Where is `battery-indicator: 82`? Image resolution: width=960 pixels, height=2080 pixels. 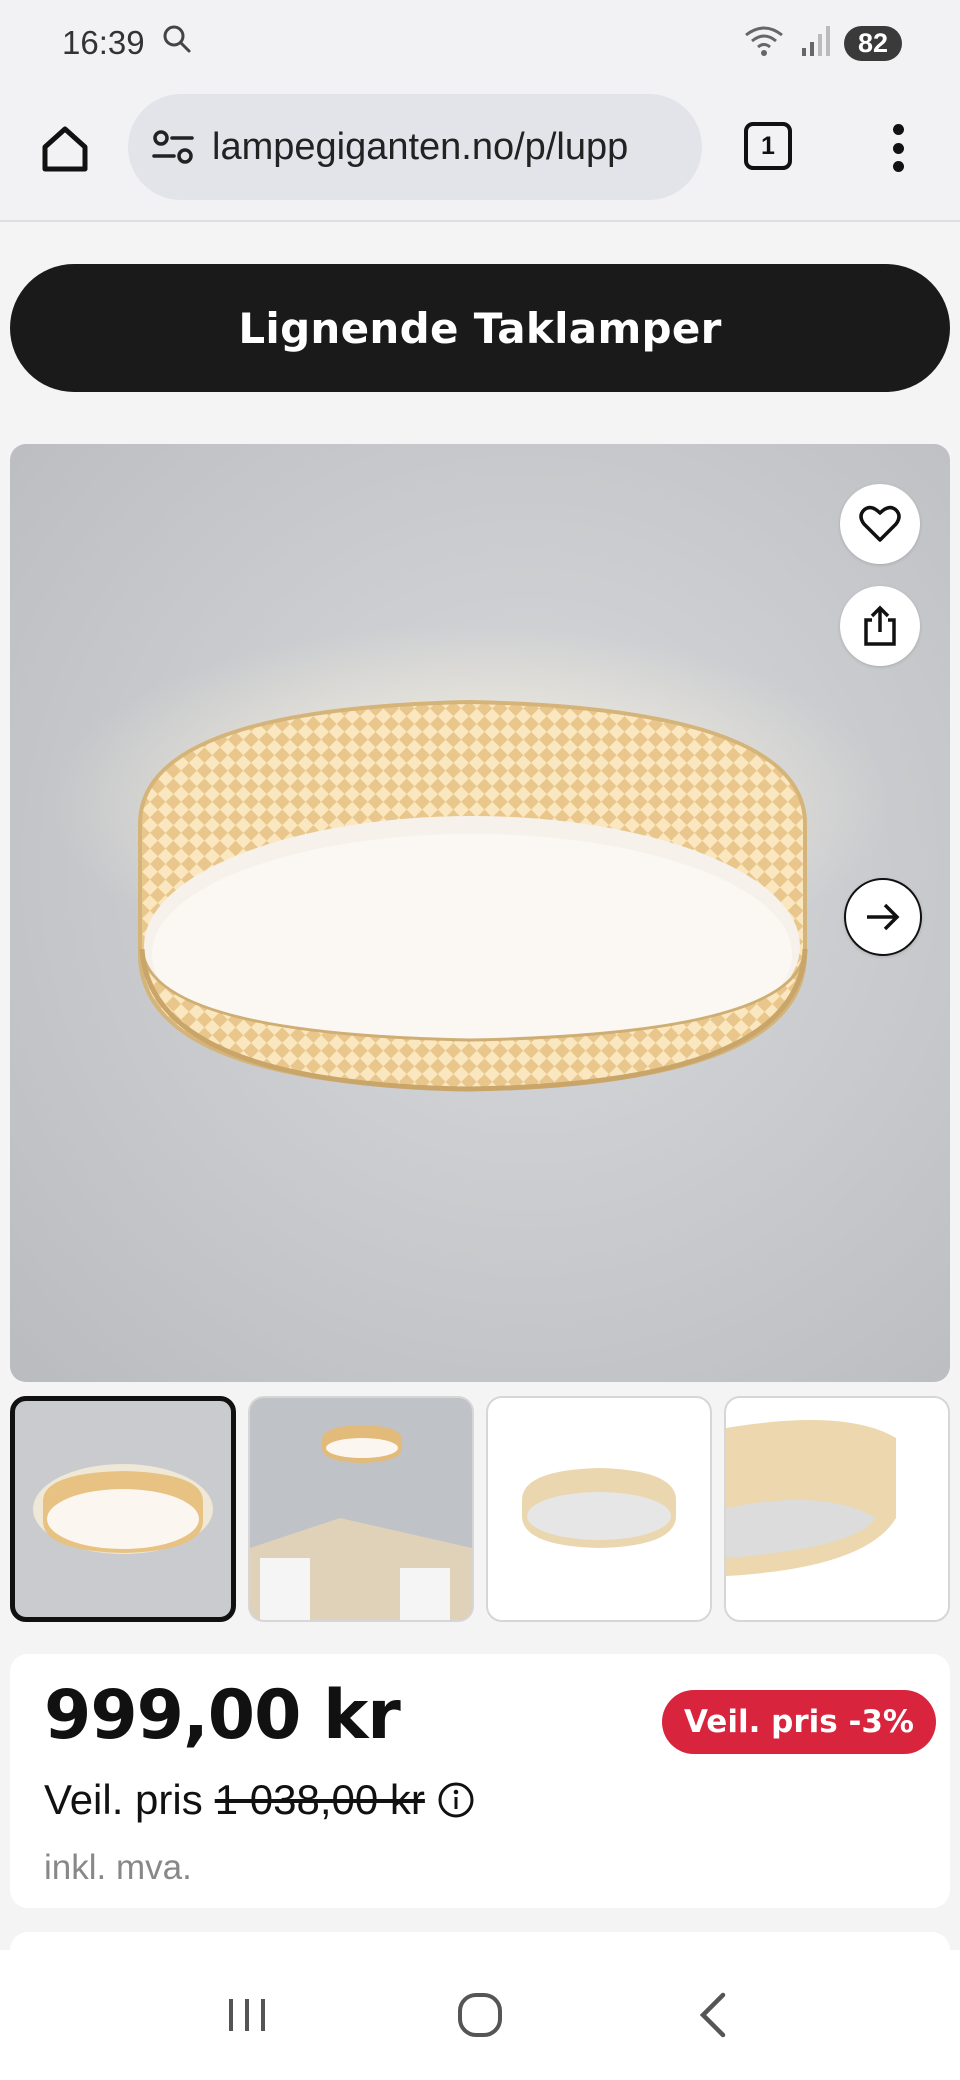 battery-indicator: 82 is located at coordinates (873, 43).